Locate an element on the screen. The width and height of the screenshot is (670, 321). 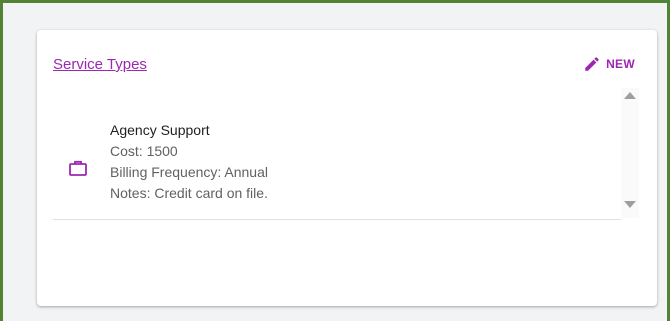
service-notes: Notes: Credit card on file. is located at coordinates (189, 193).